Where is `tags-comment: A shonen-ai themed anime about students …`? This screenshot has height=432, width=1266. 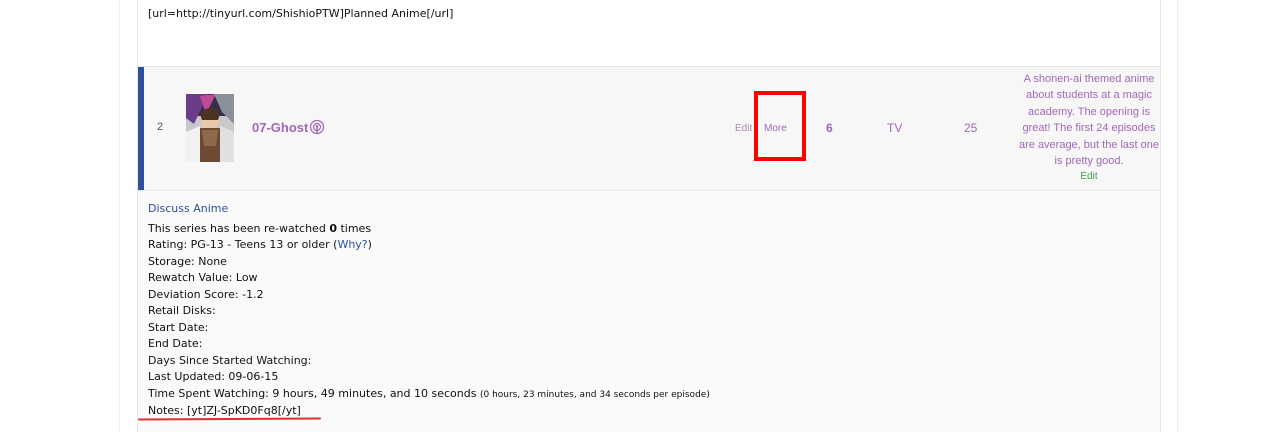 tags-comment: A shonen-ai themed anime about students … is located at coordinates (1089, 120).